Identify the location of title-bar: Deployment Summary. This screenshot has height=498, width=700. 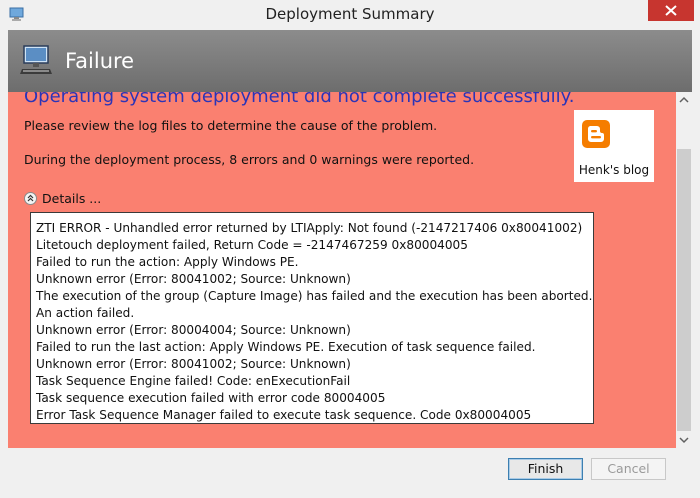
(350, 15).